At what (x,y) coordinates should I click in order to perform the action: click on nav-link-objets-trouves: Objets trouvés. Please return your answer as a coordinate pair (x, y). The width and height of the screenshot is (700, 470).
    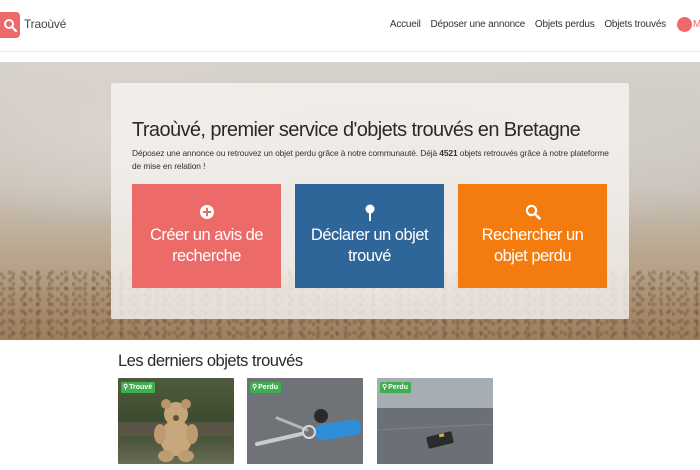
    Looking at the image, I should click on (635, 24).